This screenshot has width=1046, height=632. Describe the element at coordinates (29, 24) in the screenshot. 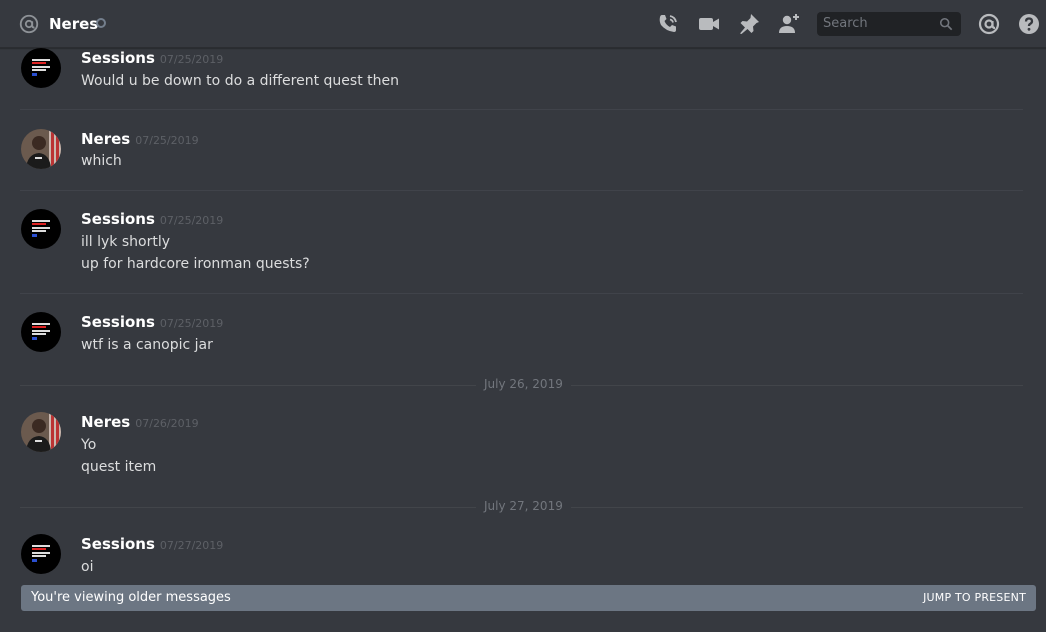

I see `at-icon` at that location.